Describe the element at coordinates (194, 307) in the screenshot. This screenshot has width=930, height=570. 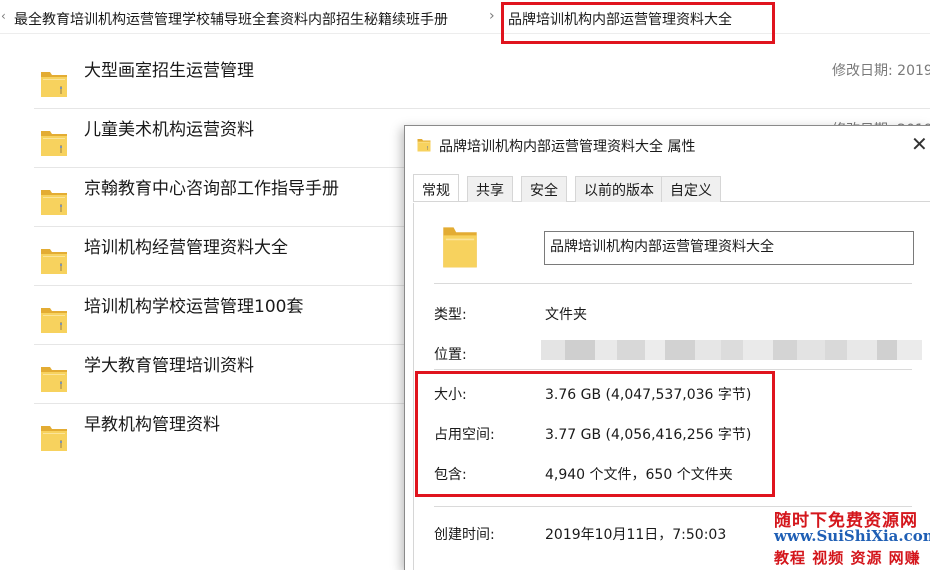
I see `item-name: 培训机构学校运营管理100套` at that location.